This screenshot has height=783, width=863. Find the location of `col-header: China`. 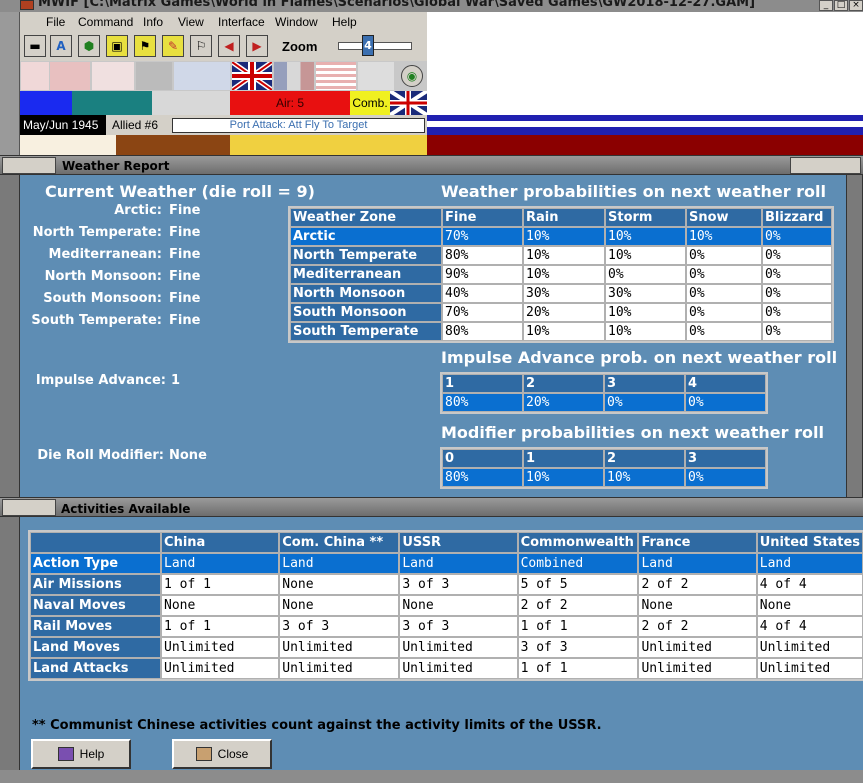

col-header: China is located at coordinates (220, 542).